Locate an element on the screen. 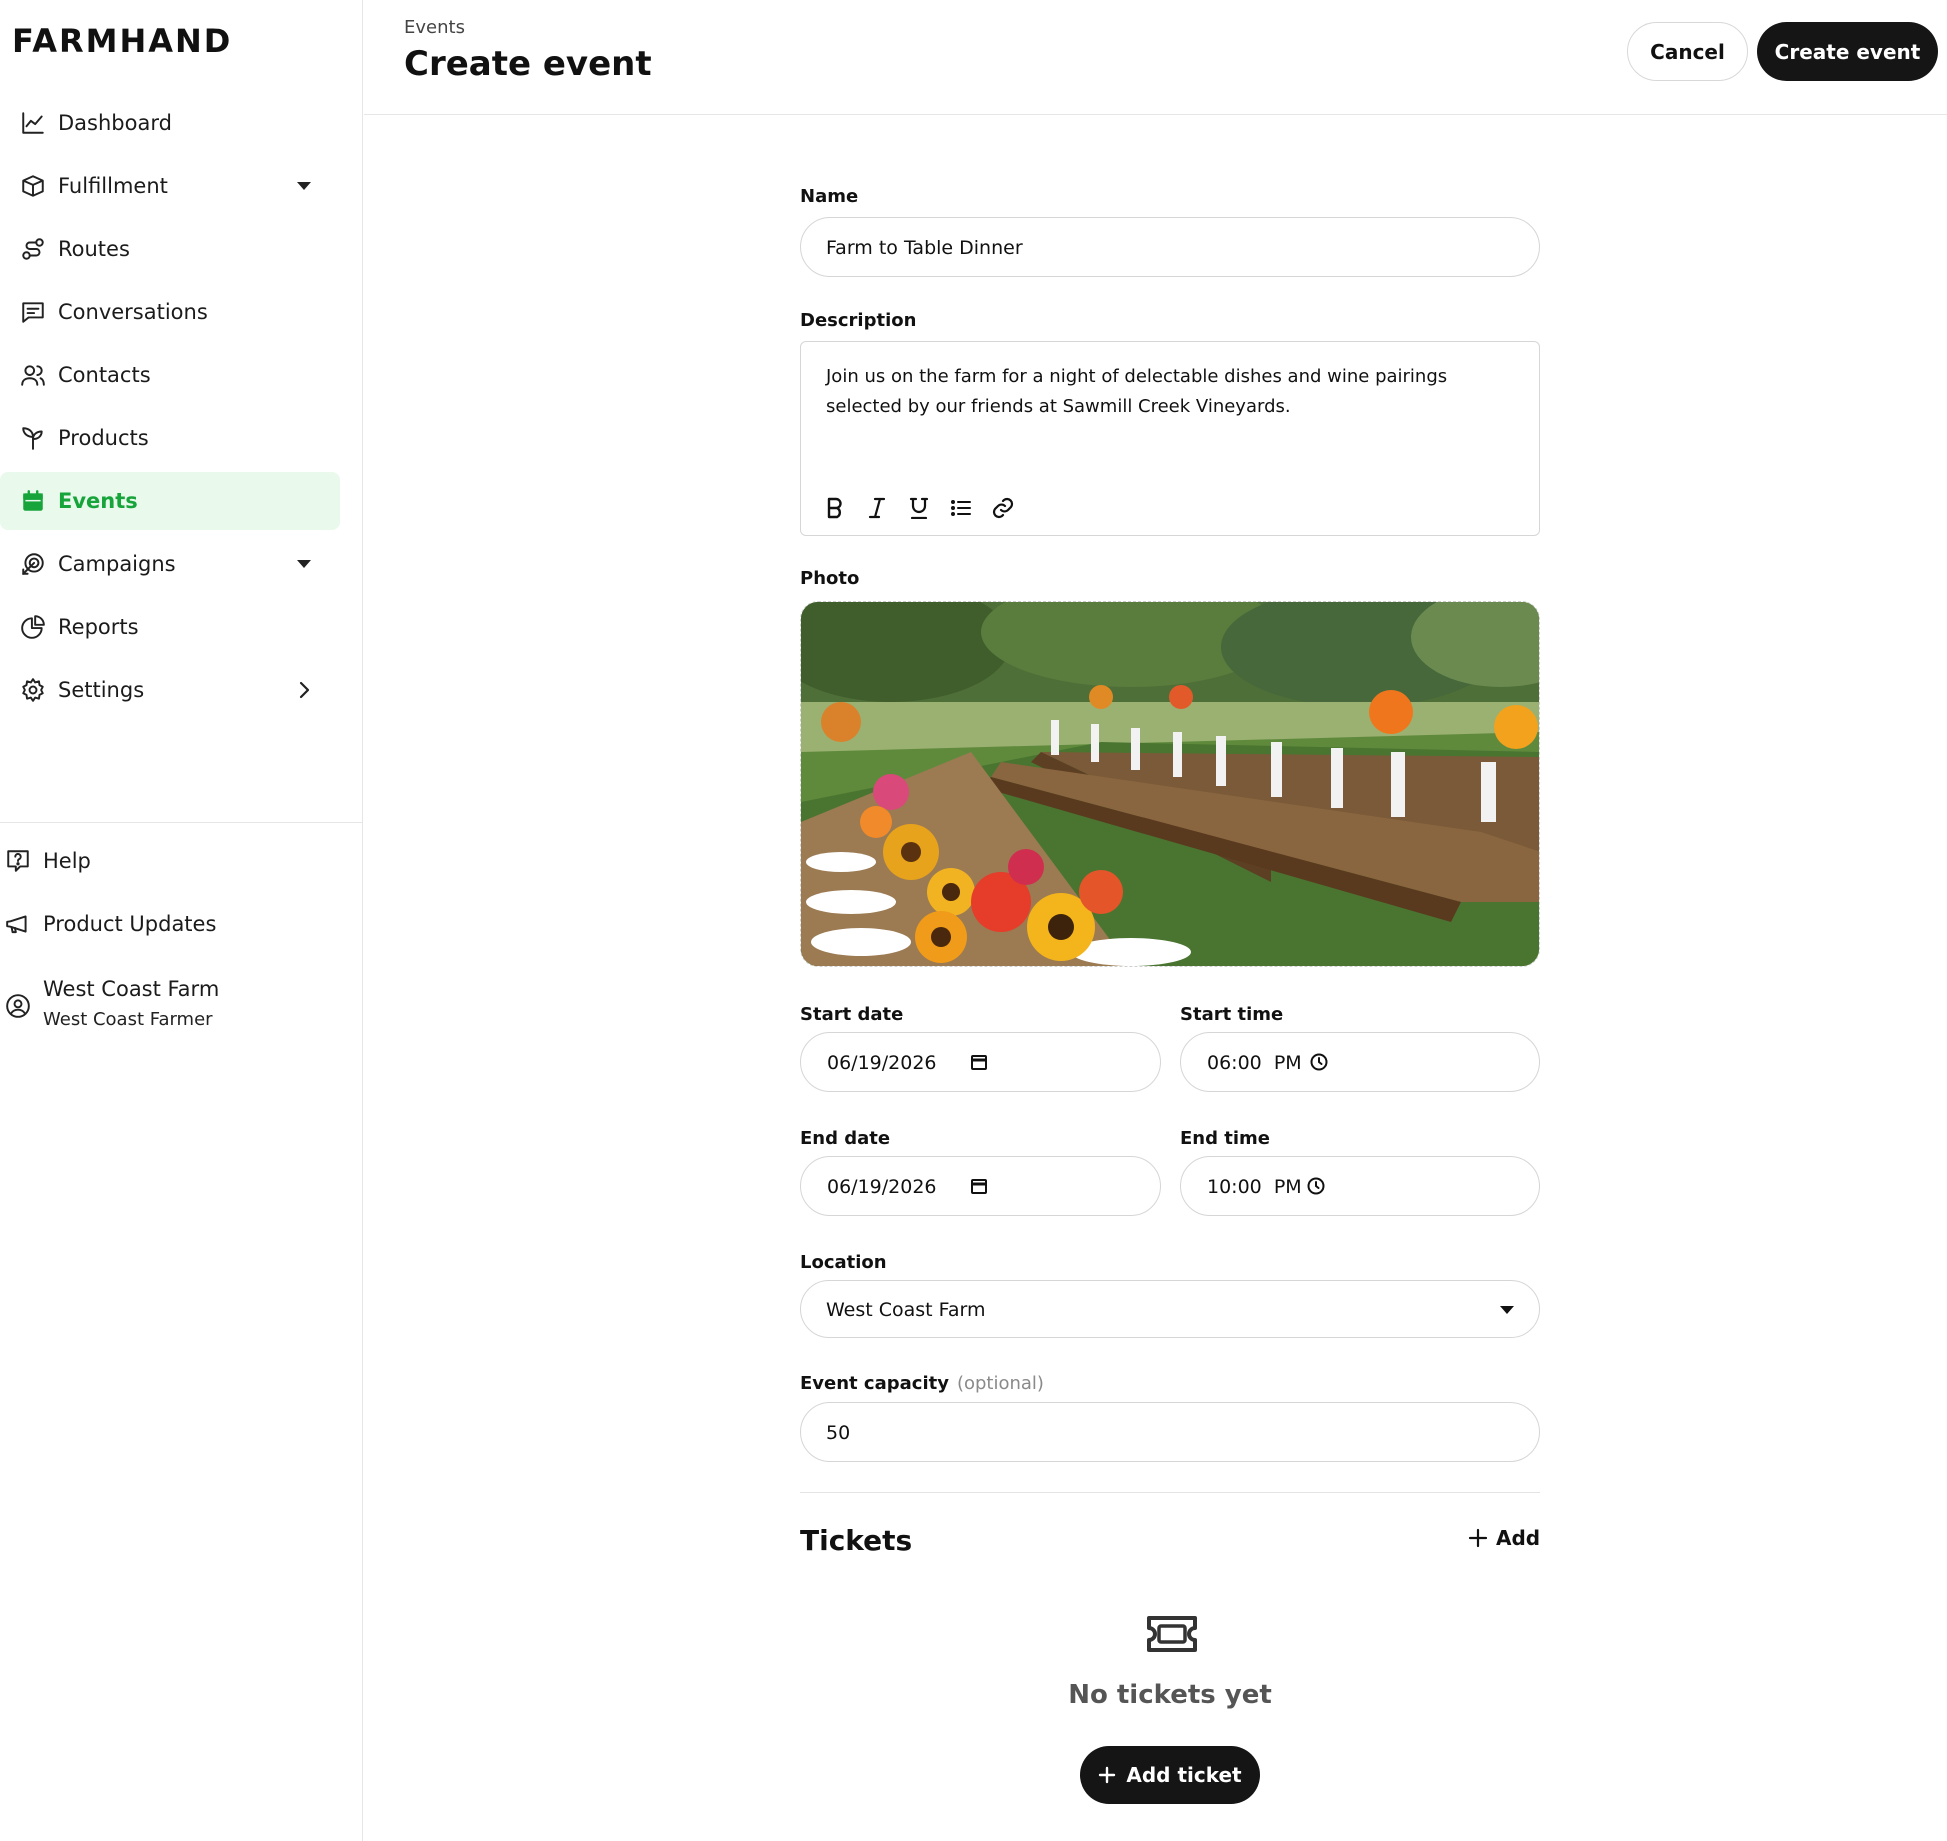 The width and height of the screenshot is (1947, 1841). user-circle-icon is located at coordinates (18, 1006).